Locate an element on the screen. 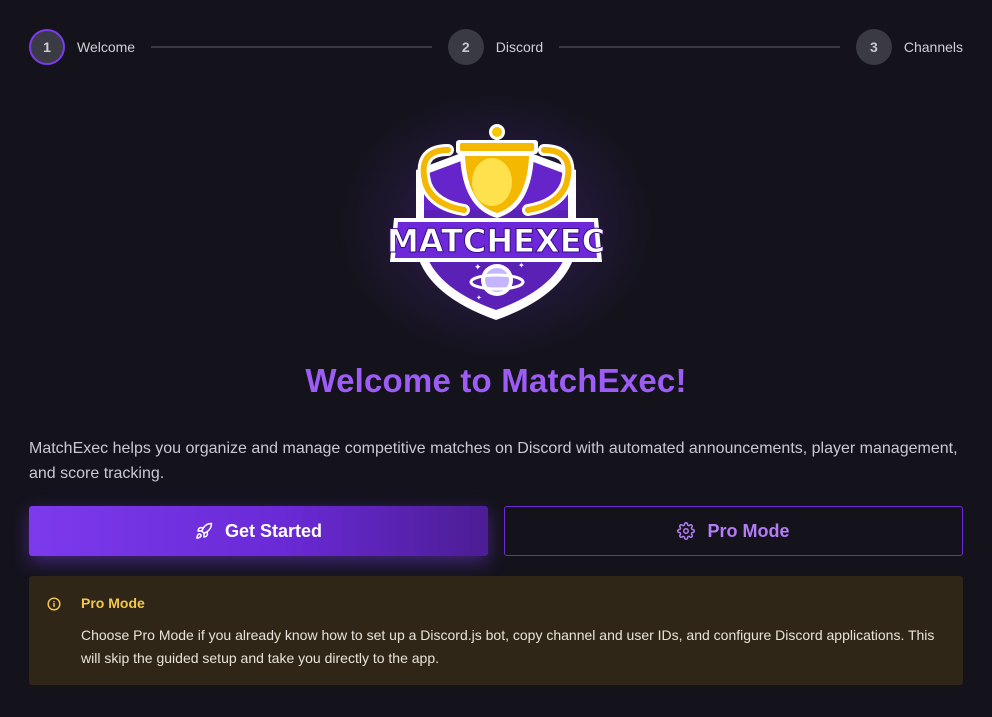  step-label: Welcome is located at coordinates (106, 47).